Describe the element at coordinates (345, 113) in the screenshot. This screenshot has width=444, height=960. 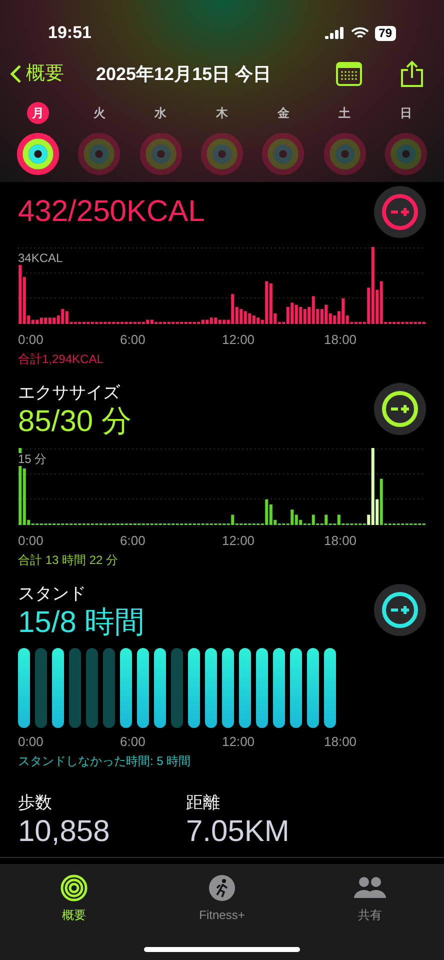
I see `weekday-tab: 土` at that location.